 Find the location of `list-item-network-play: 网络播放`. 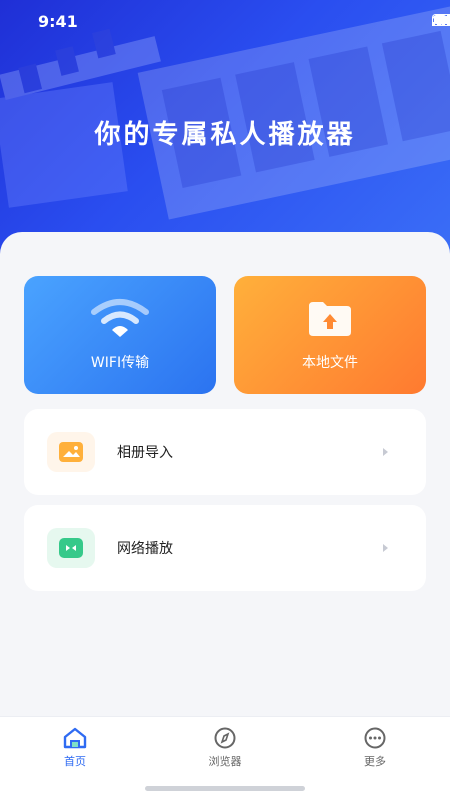

list-item-network-play: 网络播放 is located at coordinates (225, 548).